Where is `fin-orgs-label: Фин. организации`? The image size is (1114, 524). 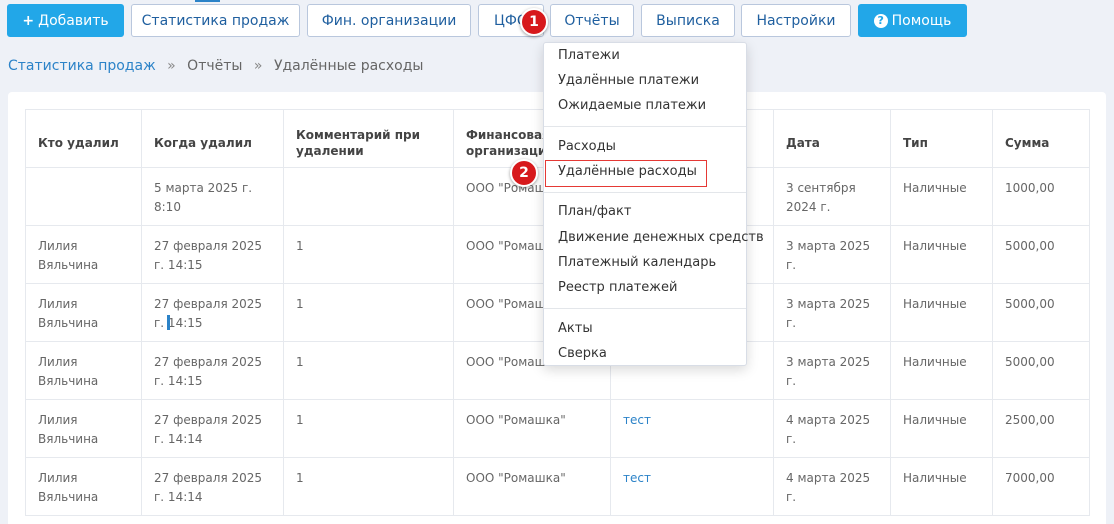 fin-orgs-label: Фин. организации is located at coordinates (389, 20).